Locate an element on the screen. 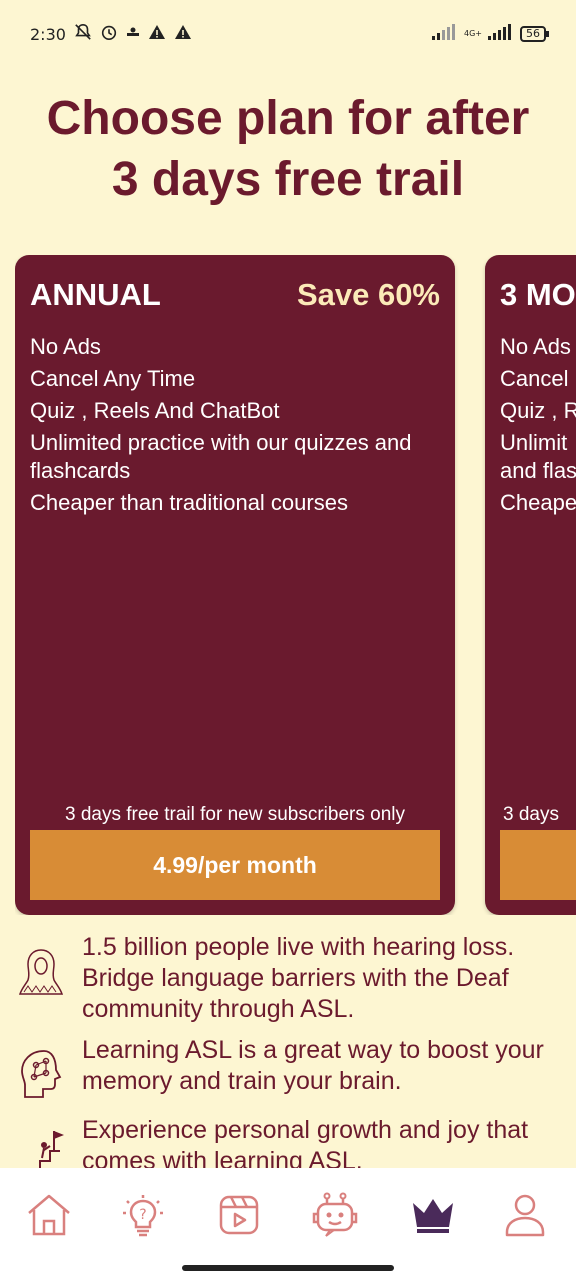  subscribe-button is located at coordinates (538, 865).